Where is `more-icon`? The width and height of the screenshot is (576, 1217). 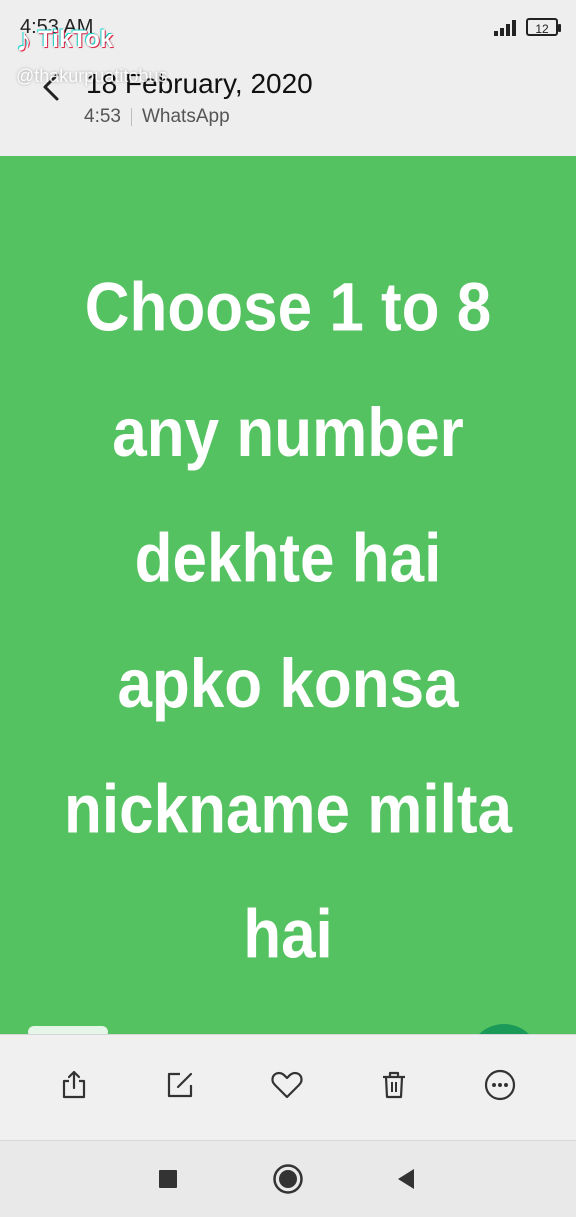
more-icon is located at coordinates (500, 1085).